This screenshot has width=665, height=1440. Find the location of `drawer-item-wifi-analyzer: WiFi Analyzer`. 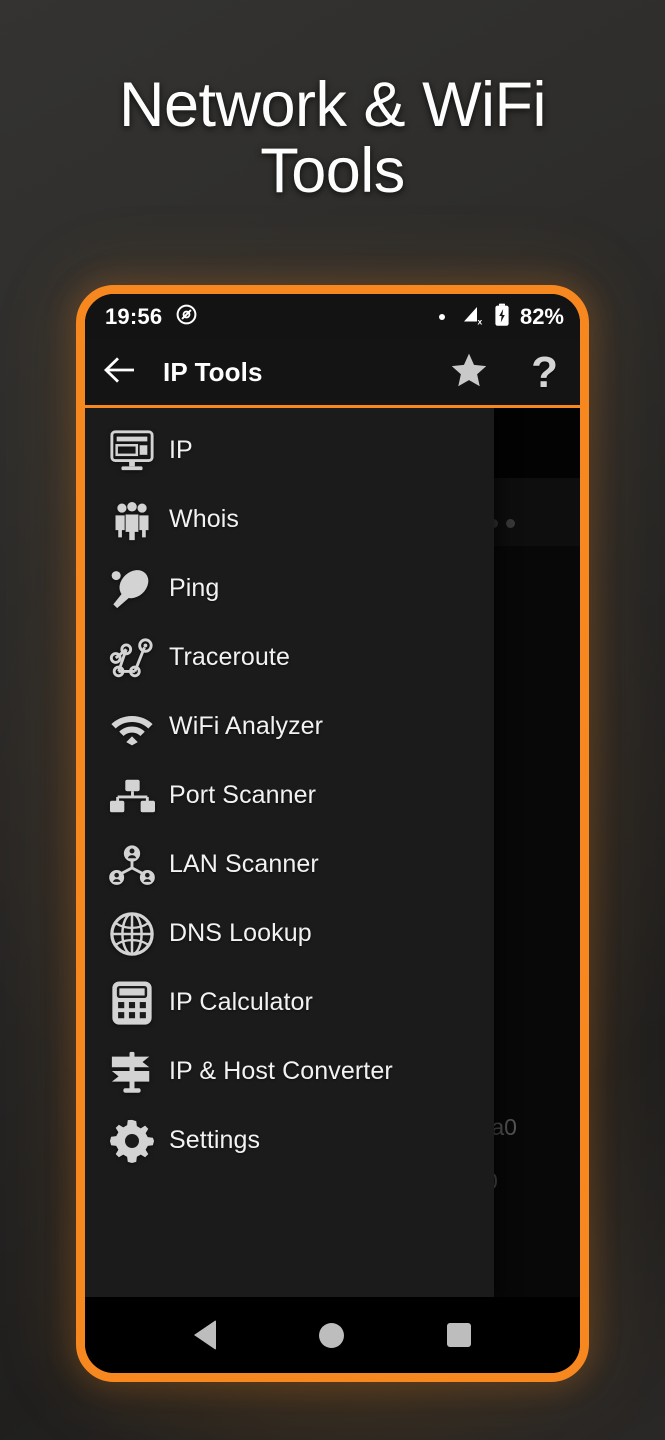

drawer-item-wifi-analyzer: WiFi Analyzer is located at coordinates (289, 726).